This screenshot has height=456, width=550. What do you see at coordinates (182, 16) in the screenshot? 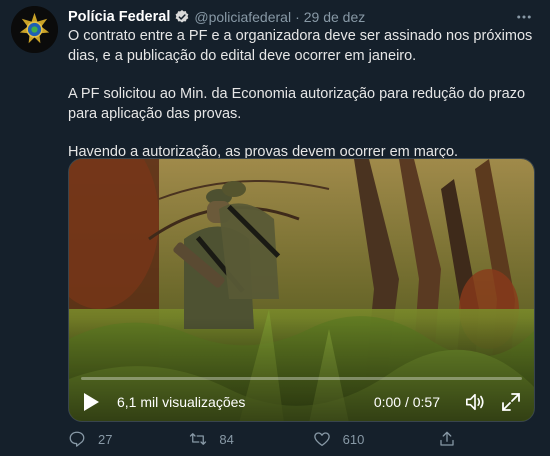
I see `verified-badge-icon` at bounding box center [182, 16].